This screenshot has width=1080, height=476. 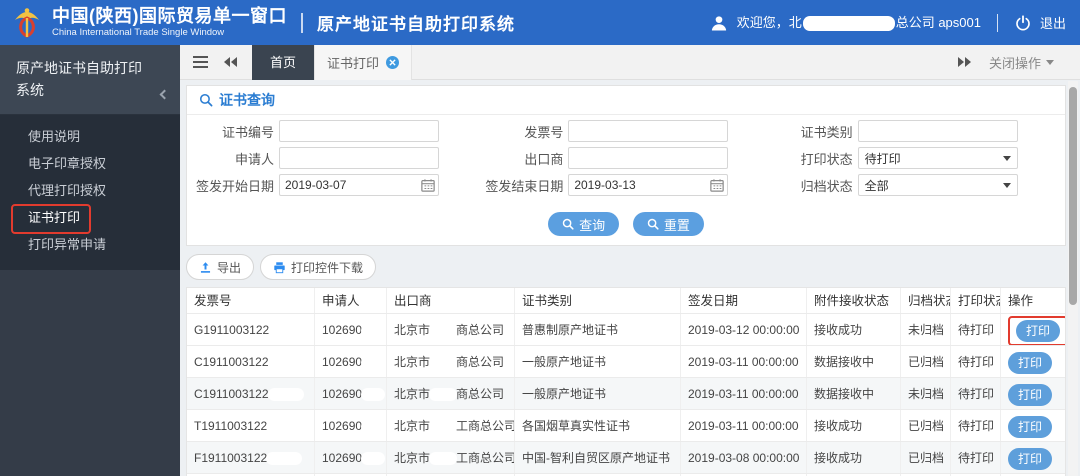 I want to click on annotation-highlight: 打印, so click(x=1036, y=330).